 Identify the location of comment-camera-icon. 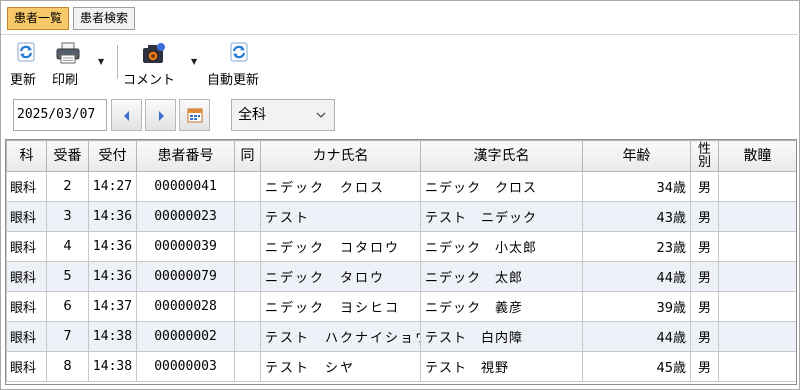
(154, 53).